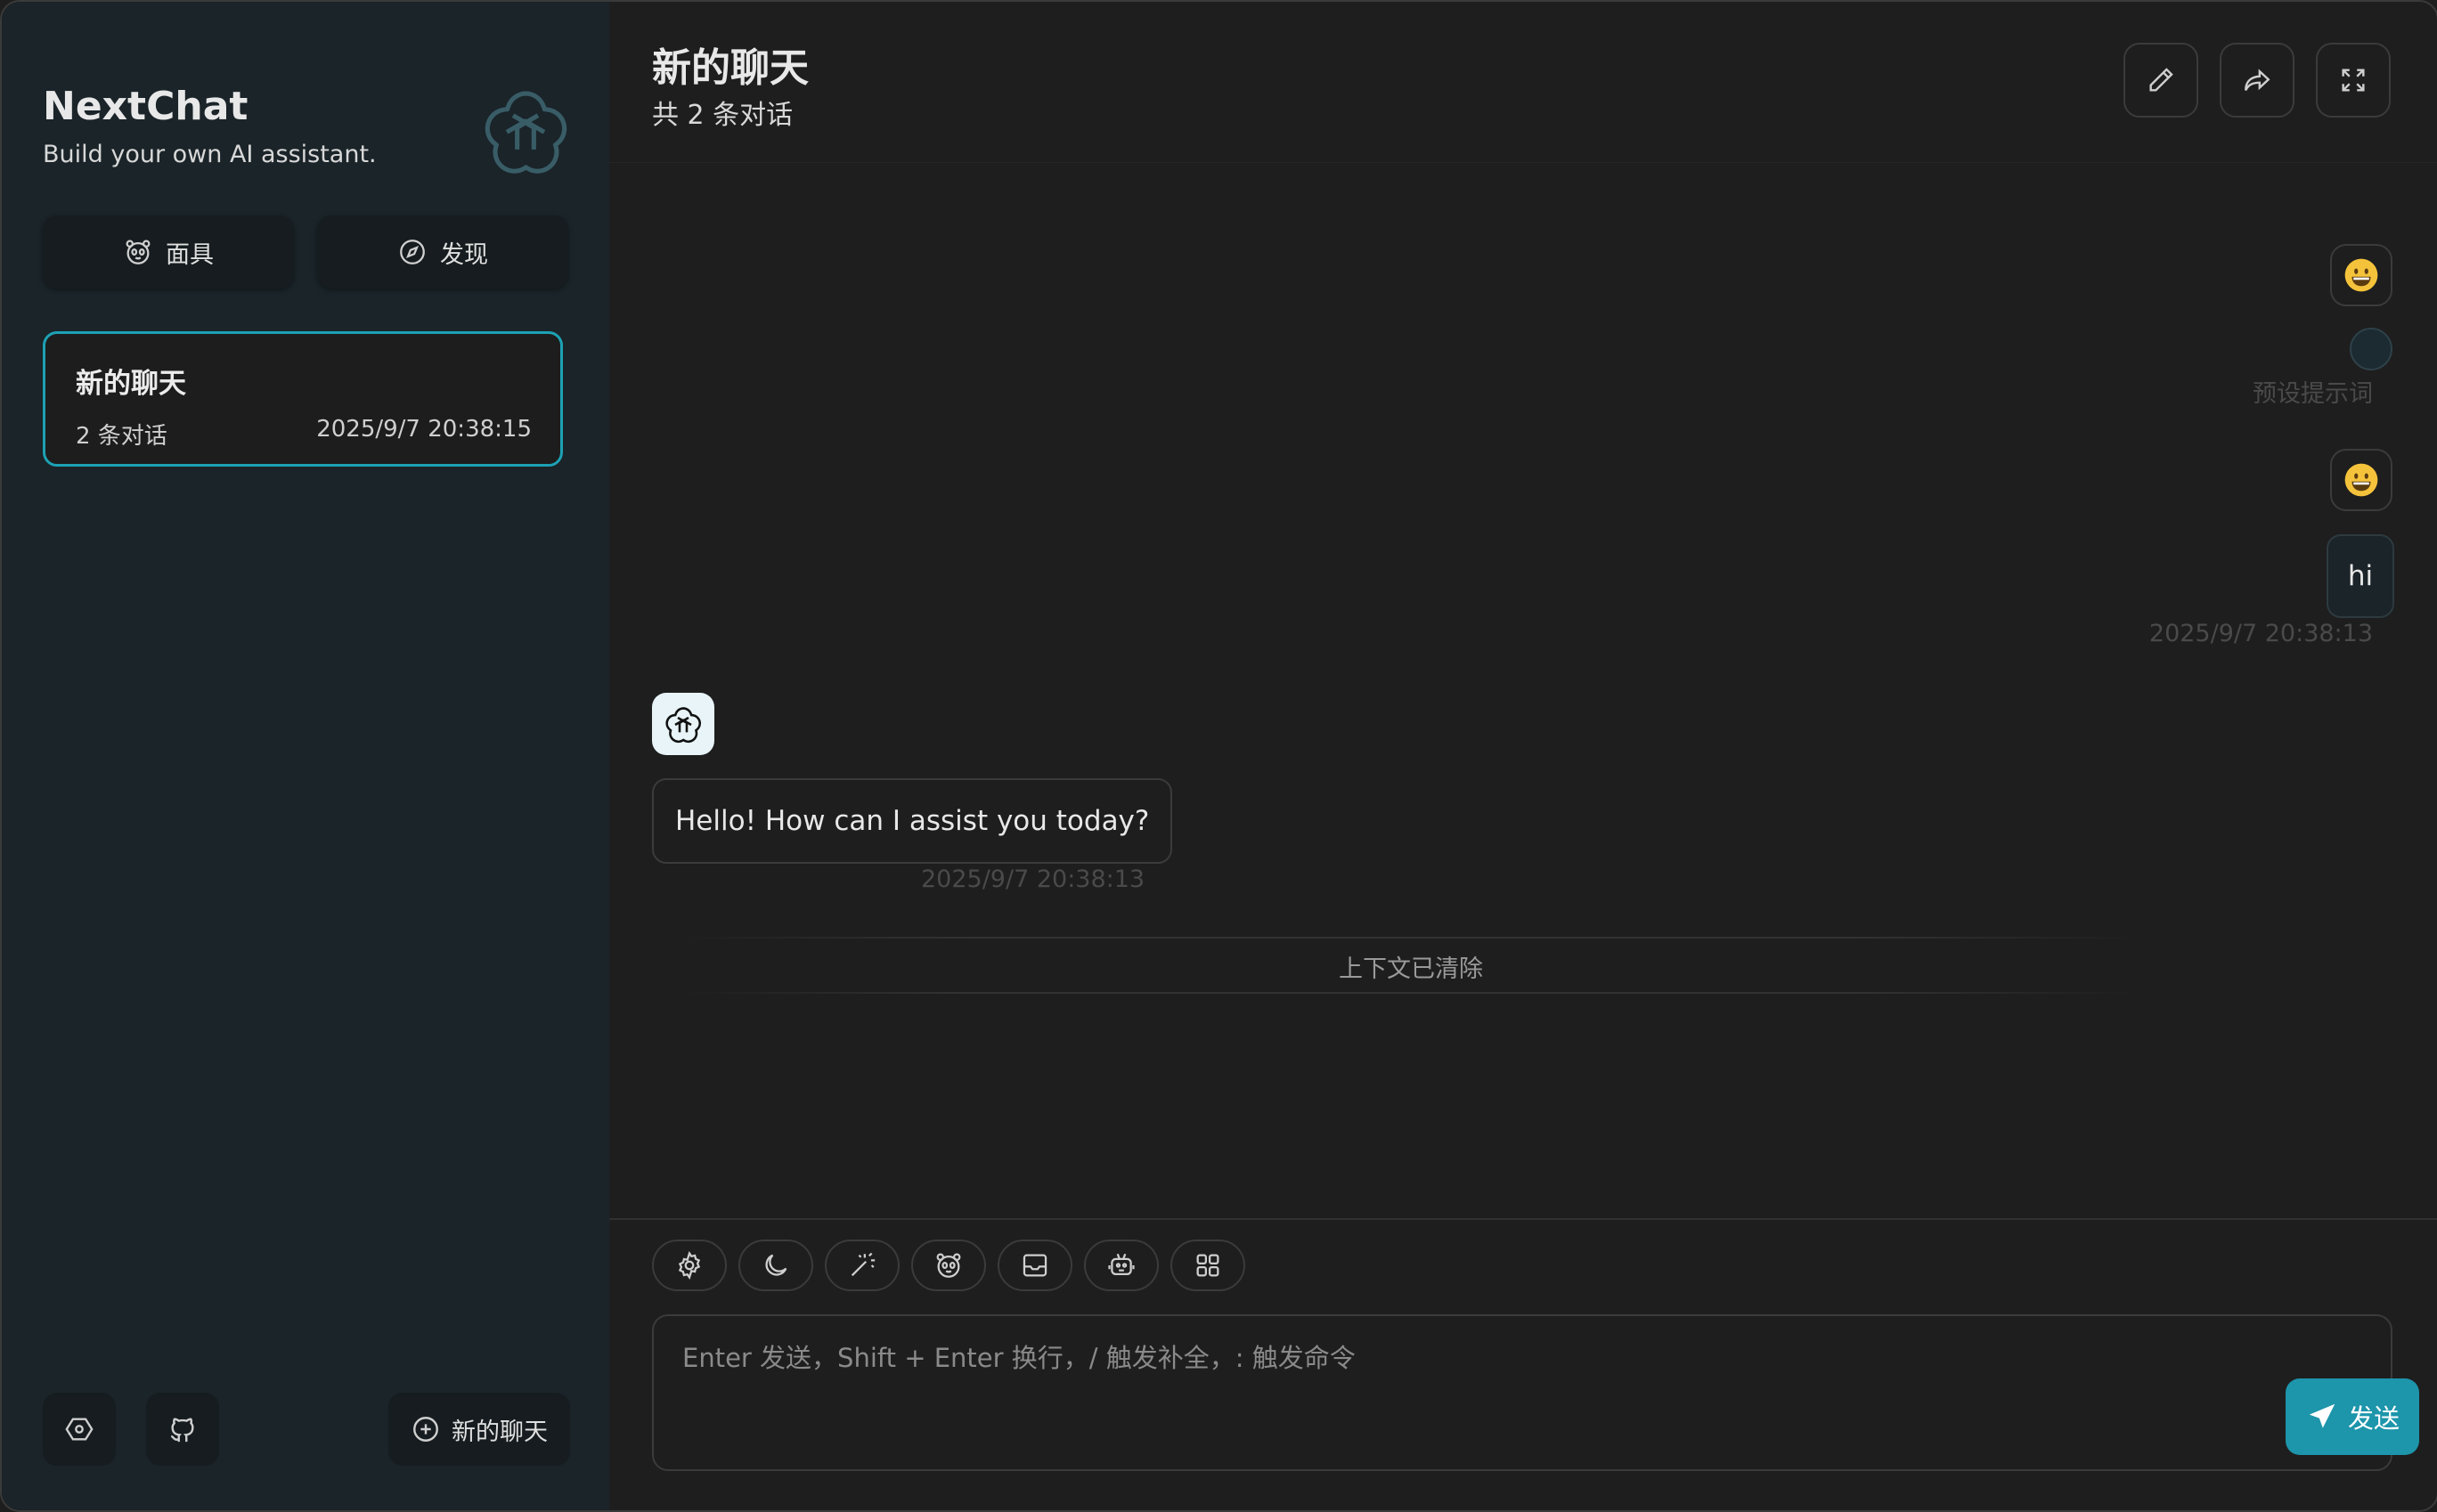 Image resolution: width=2437 pixels, height=1512 pixels. I want to click on fullscreen-icon, so click(2353, 80).